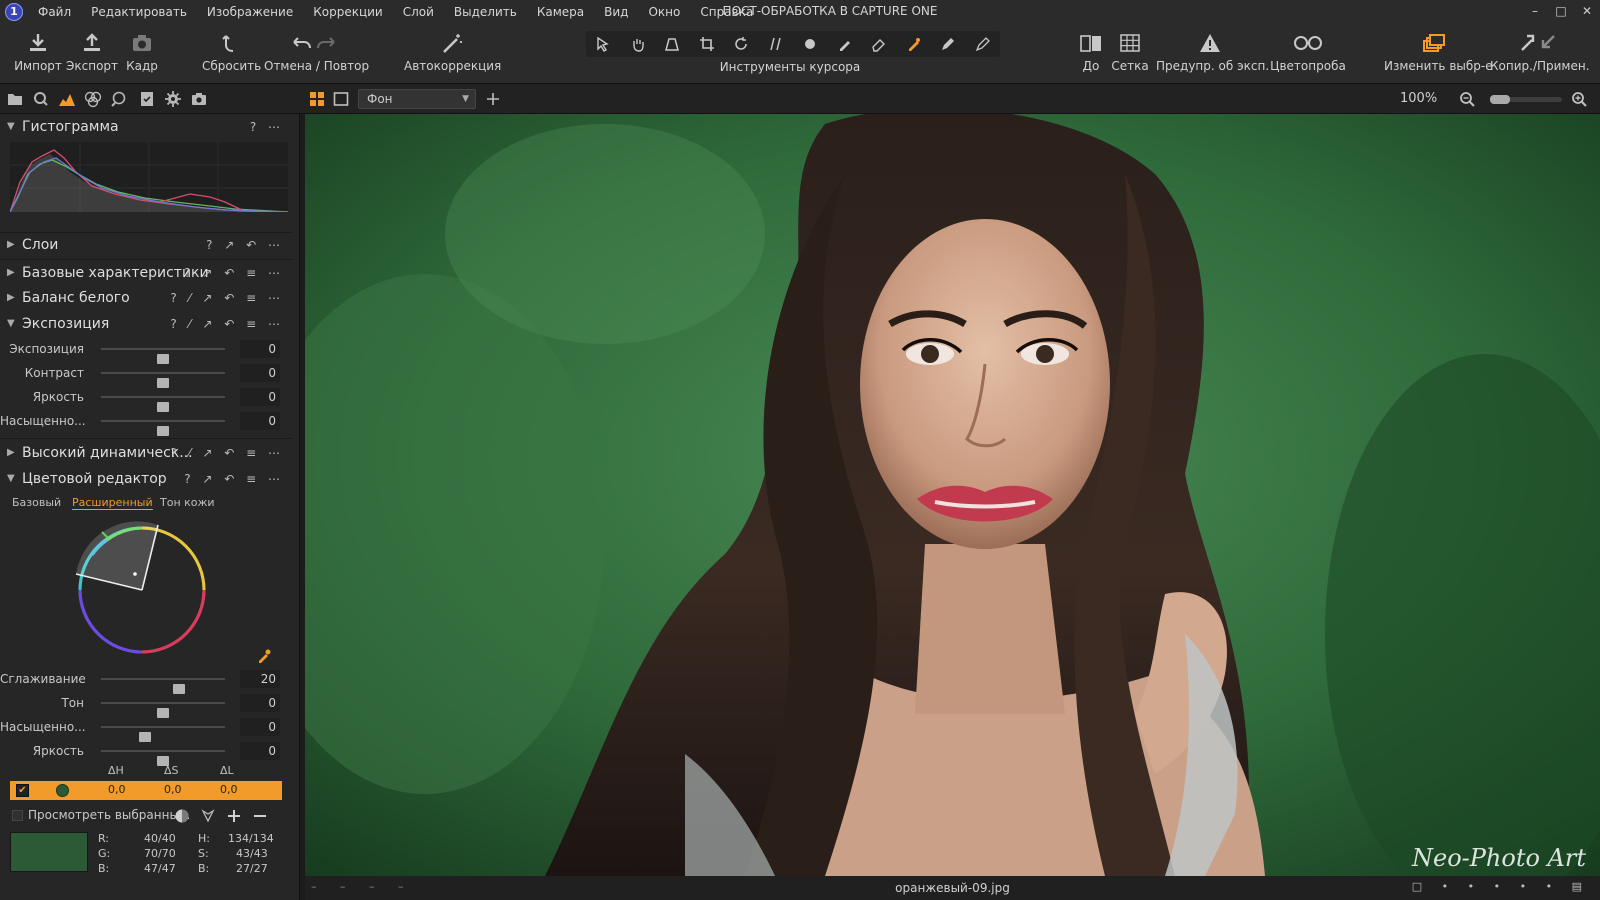  I want to click on settings-tab-icon, so click(173, 99).